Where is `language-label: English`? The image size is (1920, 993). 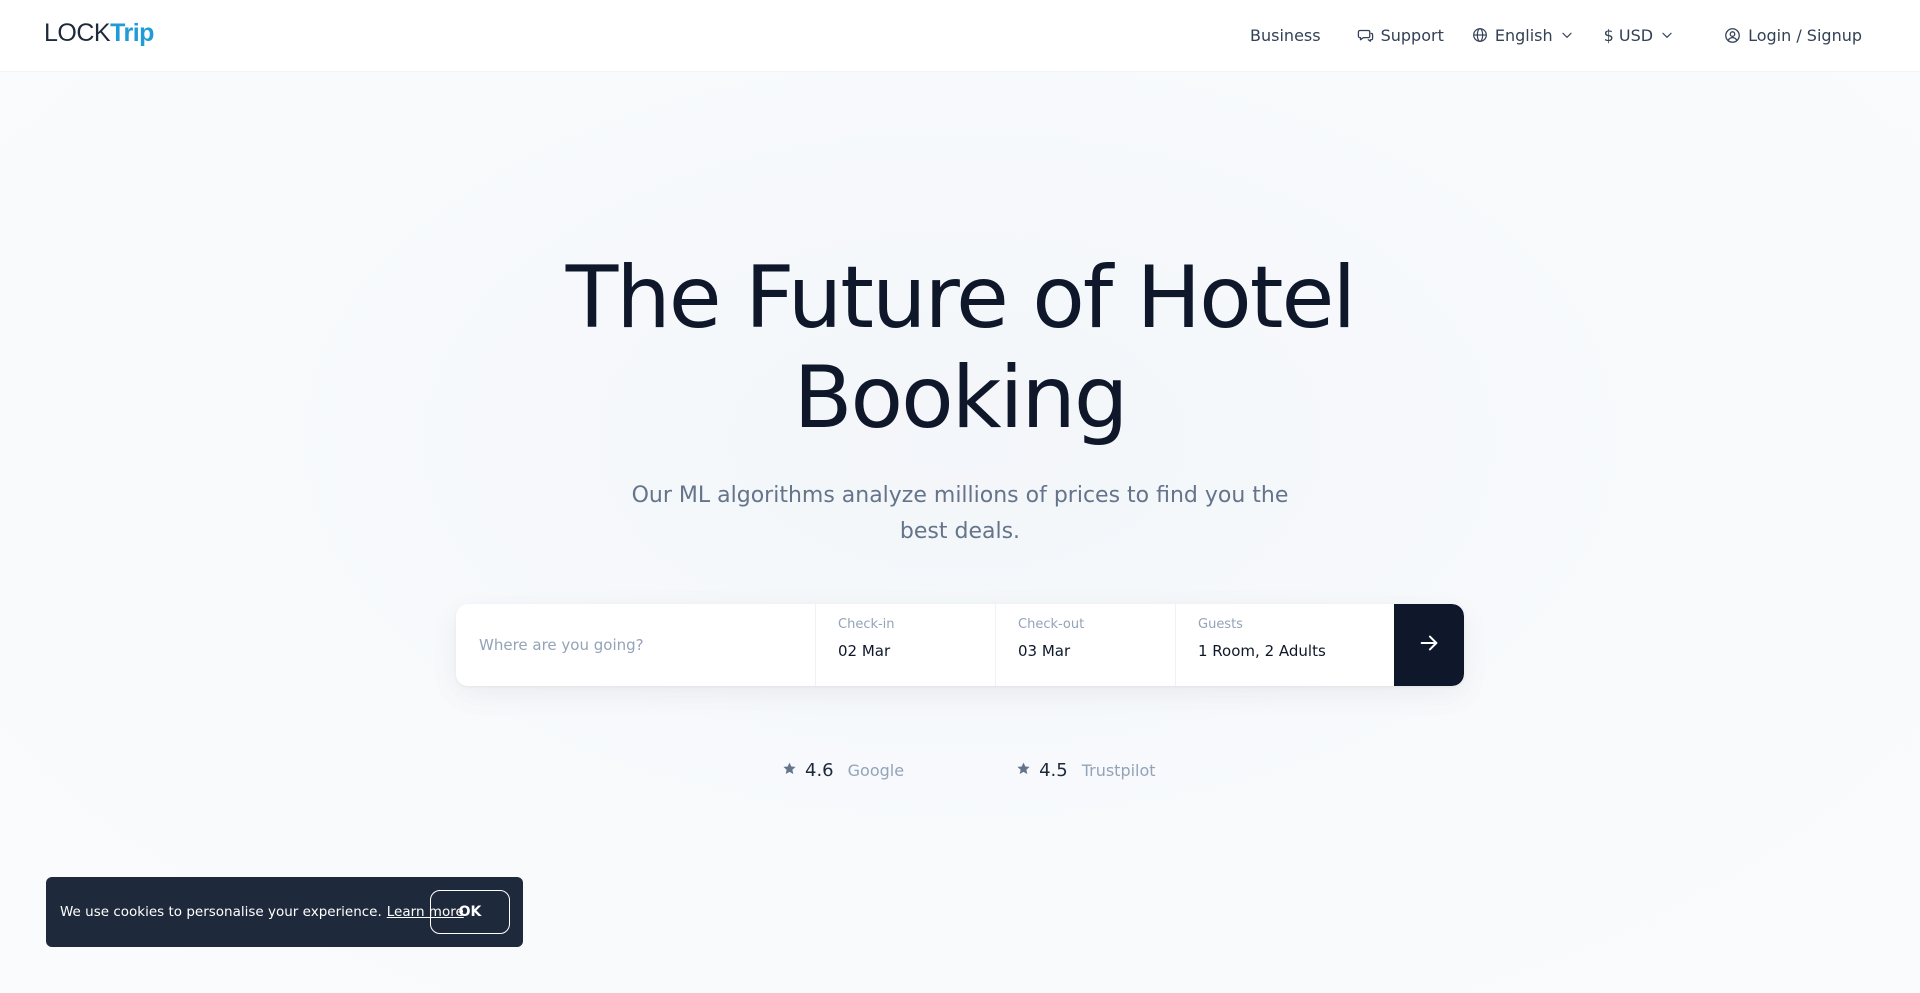 language-label: English is located at coordinates (1523, 35).